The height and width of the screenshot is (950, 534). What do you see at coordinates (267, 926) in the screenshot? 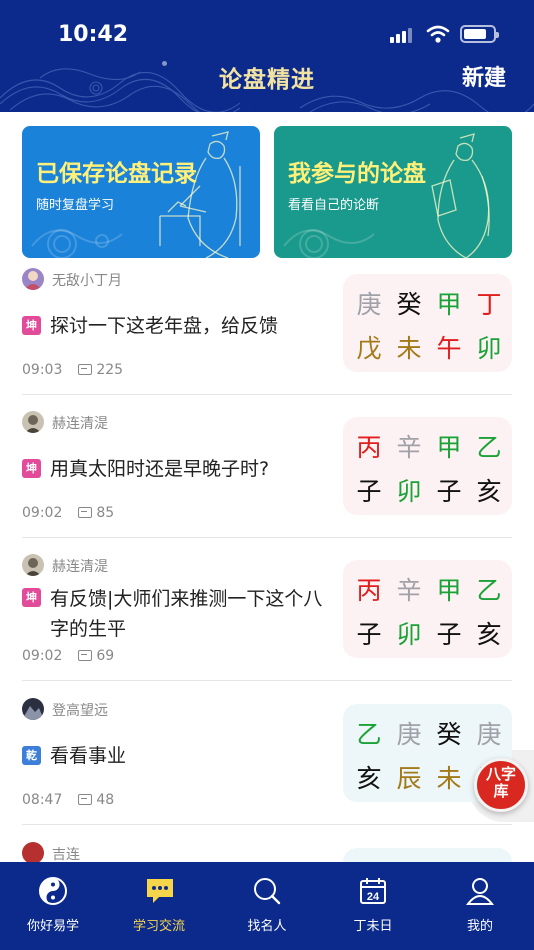
I see `tab-label: 找名人` at bounding box center [267, 926].